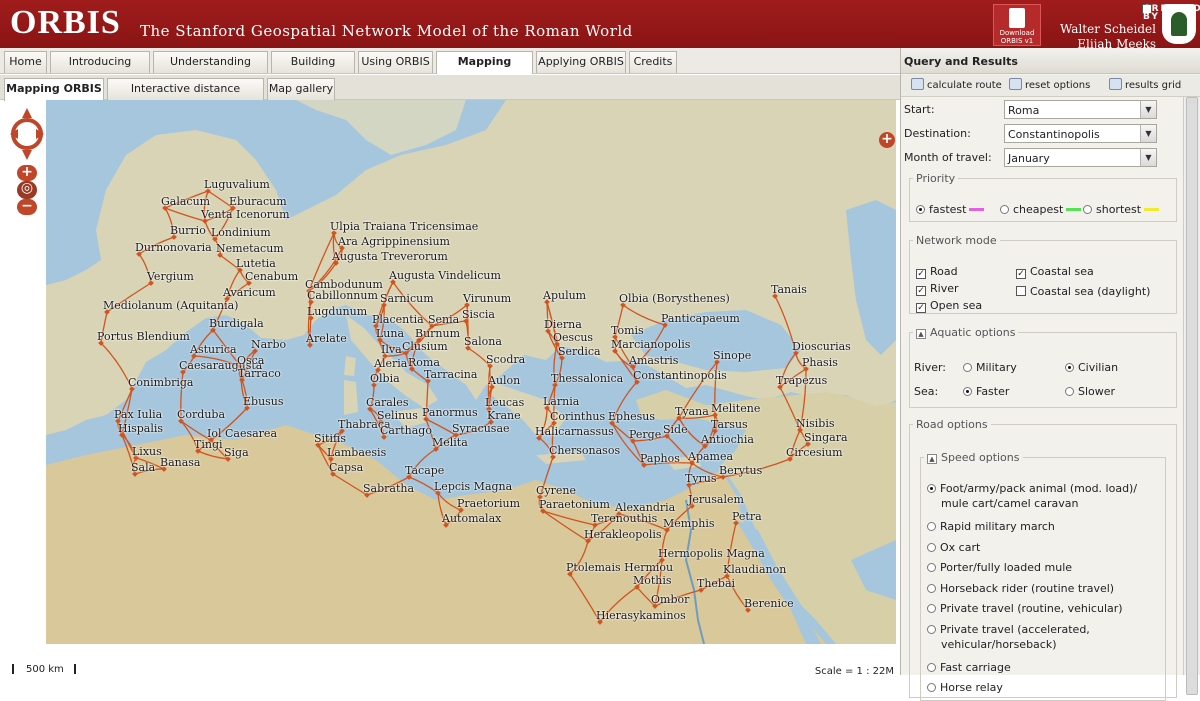 Image resolution: width=1200 pixels, height=701 pixels. What do you see at coordinates (675, 429) in the screenshot?
I see `place-label: Side` at bounding box center [675, 429].